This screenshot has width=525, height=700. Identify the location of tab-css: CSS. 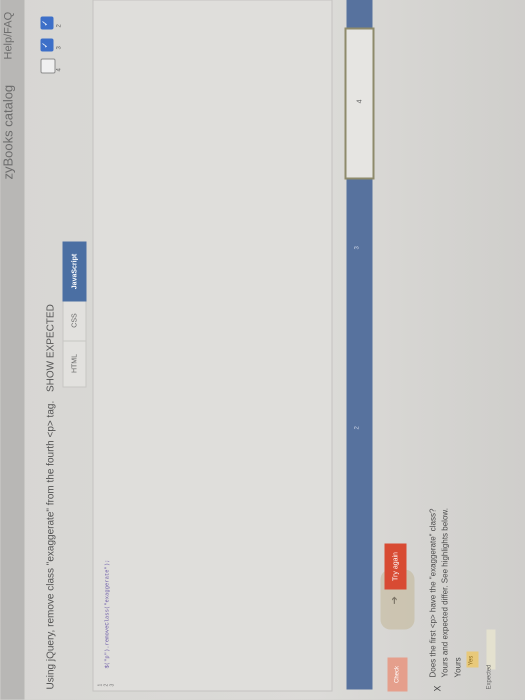
(74, 320).